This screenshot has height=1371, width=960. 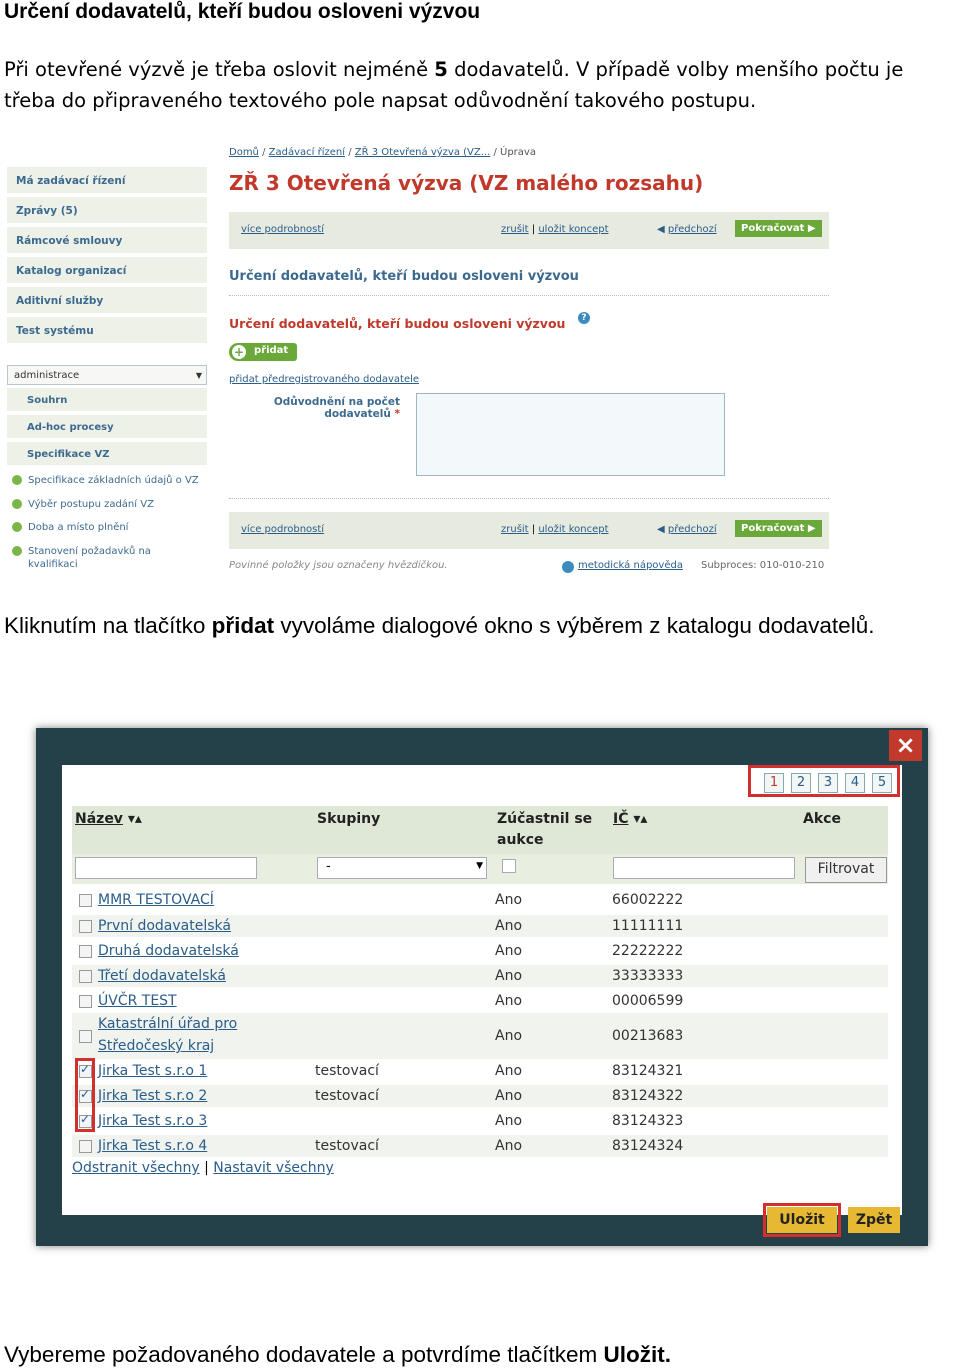 What do you see at coordinates (584, 318) in the screenshot?
I see `help-icon: ?` at bounding box center [584, 318].